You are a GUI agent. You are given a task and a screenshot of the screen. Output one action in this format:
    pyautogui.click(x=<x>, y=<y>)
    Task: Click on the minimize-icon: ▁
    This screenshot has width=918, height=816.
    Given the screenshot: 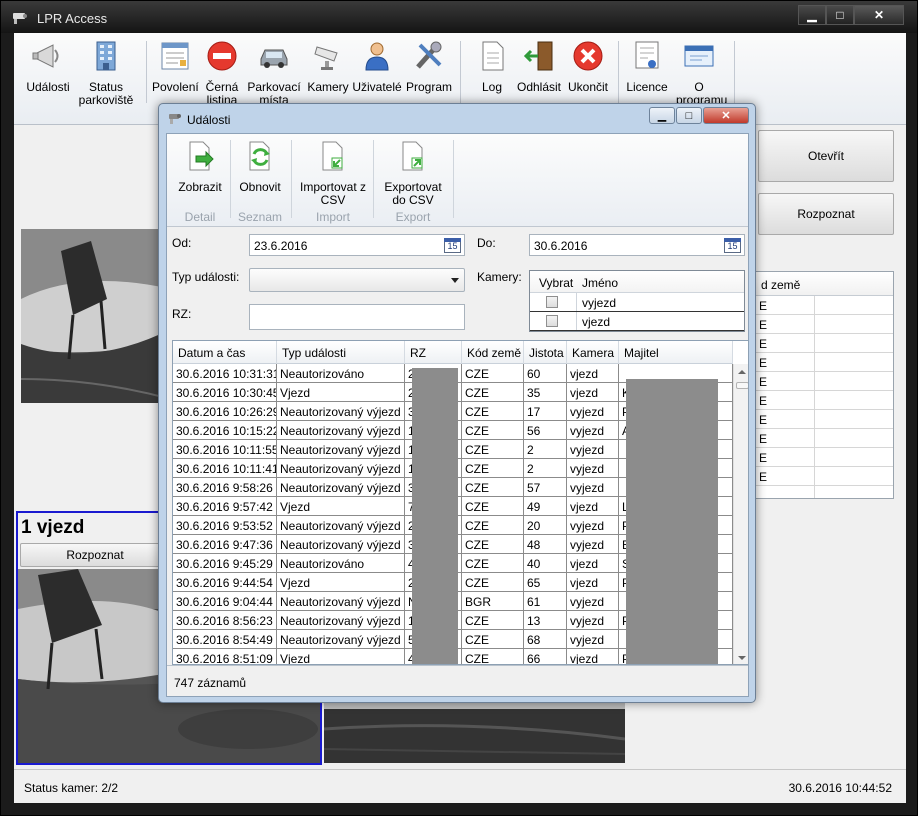 What is the action you would take?
    pyautogui.click(x=812, y=15)
    